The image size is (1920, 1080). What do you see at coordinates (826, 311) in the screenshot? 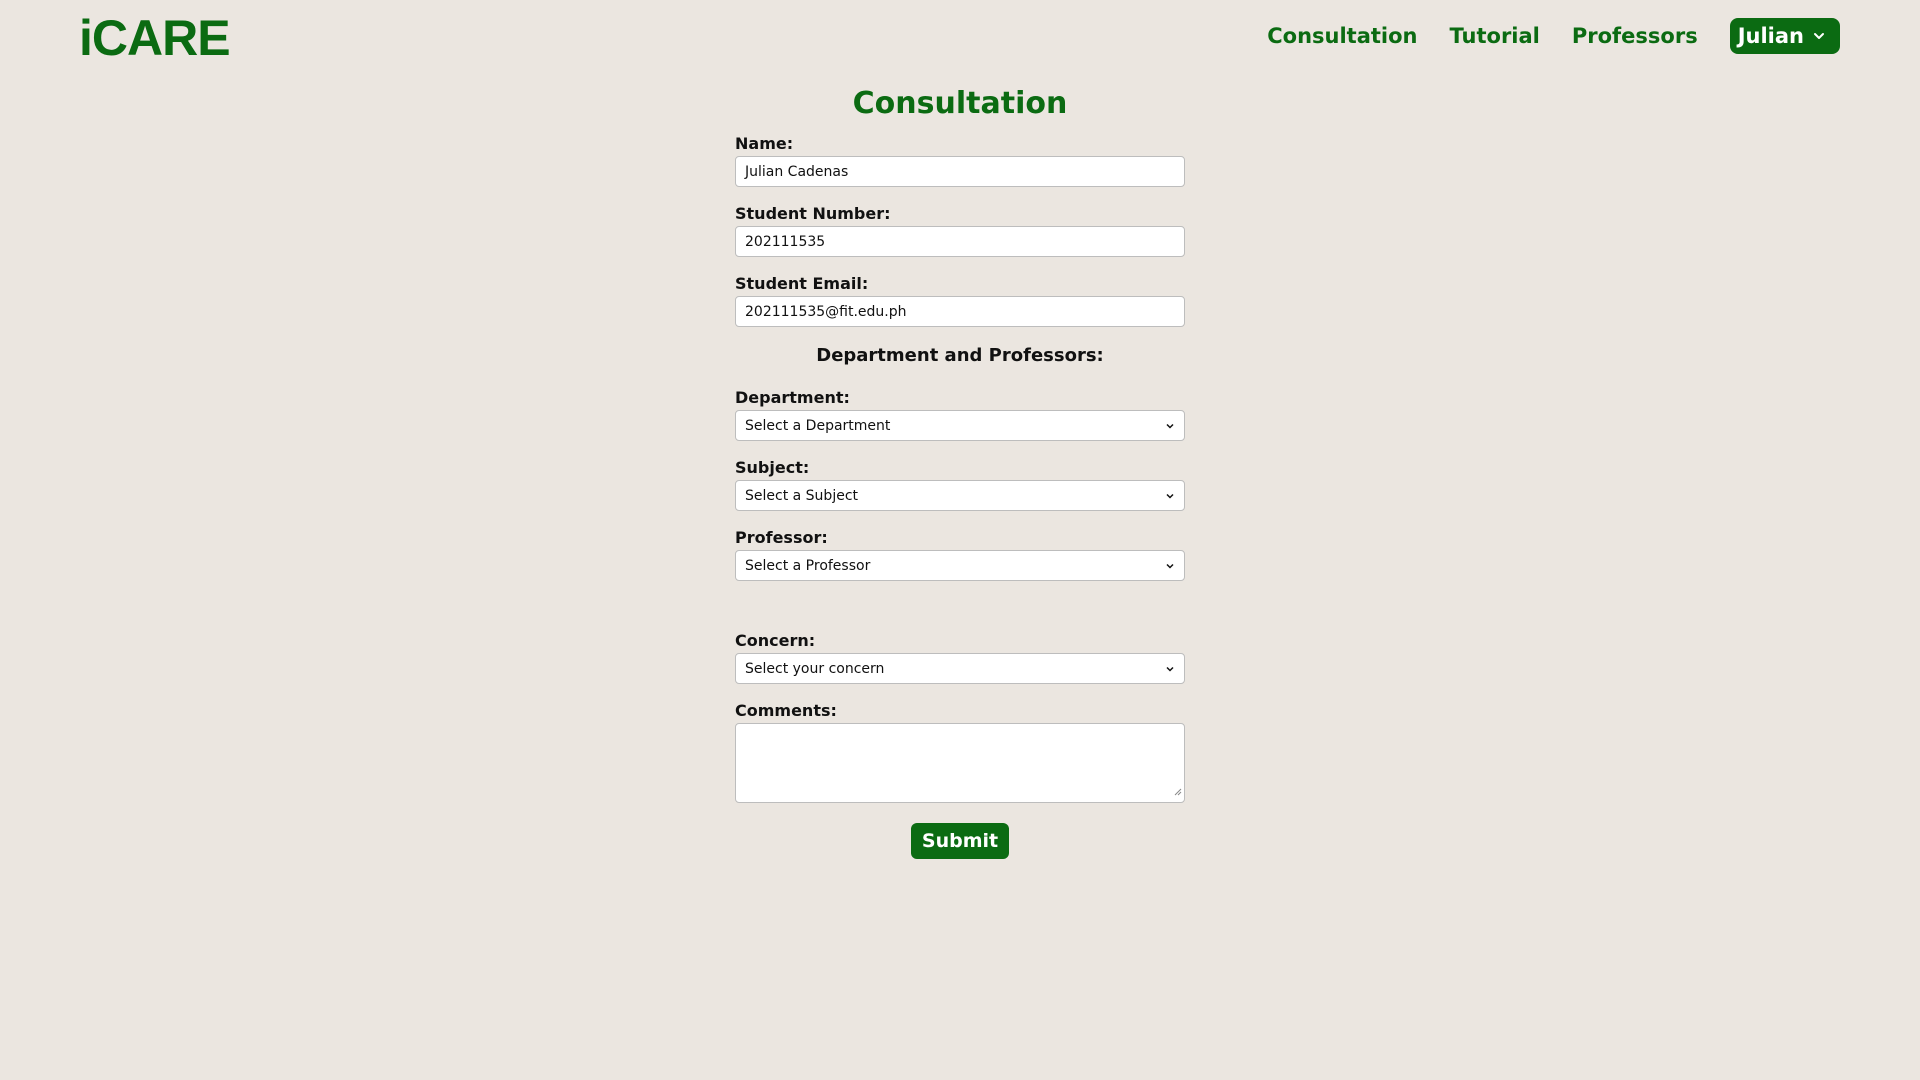
I see `student-email-value: 202111535@fit.edu.ph` at bounding box center [826, 311].